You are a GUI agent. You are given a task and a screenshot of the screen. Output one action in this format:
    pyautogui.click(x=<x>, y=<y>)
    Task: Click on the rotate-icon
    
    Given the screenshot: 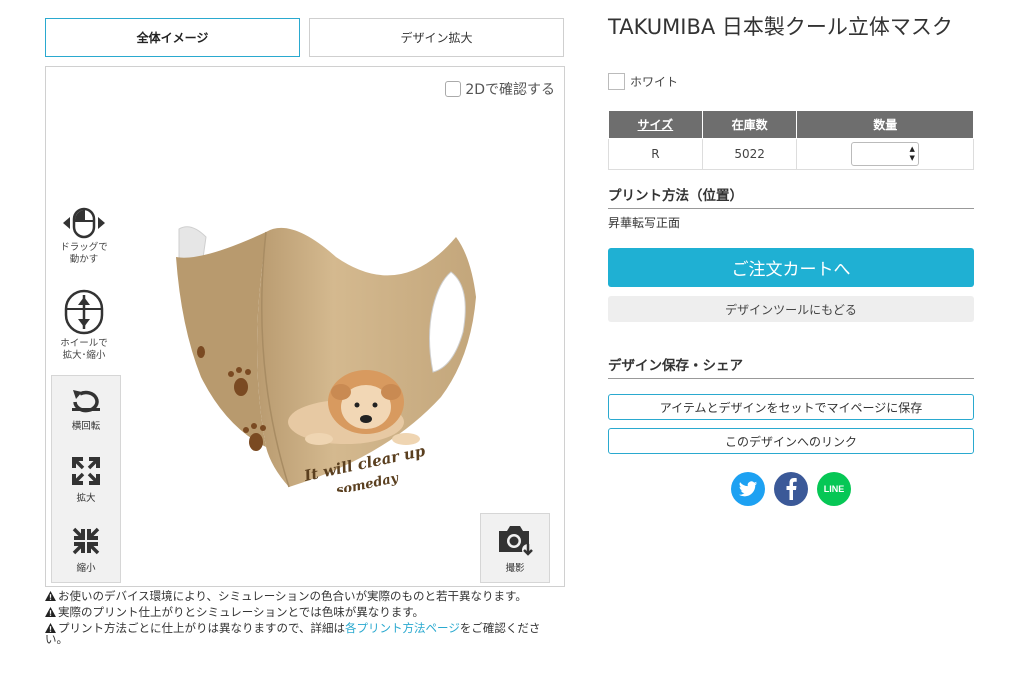 What is the action you would take?
    pyautogui.click(x=86, y=401)
    